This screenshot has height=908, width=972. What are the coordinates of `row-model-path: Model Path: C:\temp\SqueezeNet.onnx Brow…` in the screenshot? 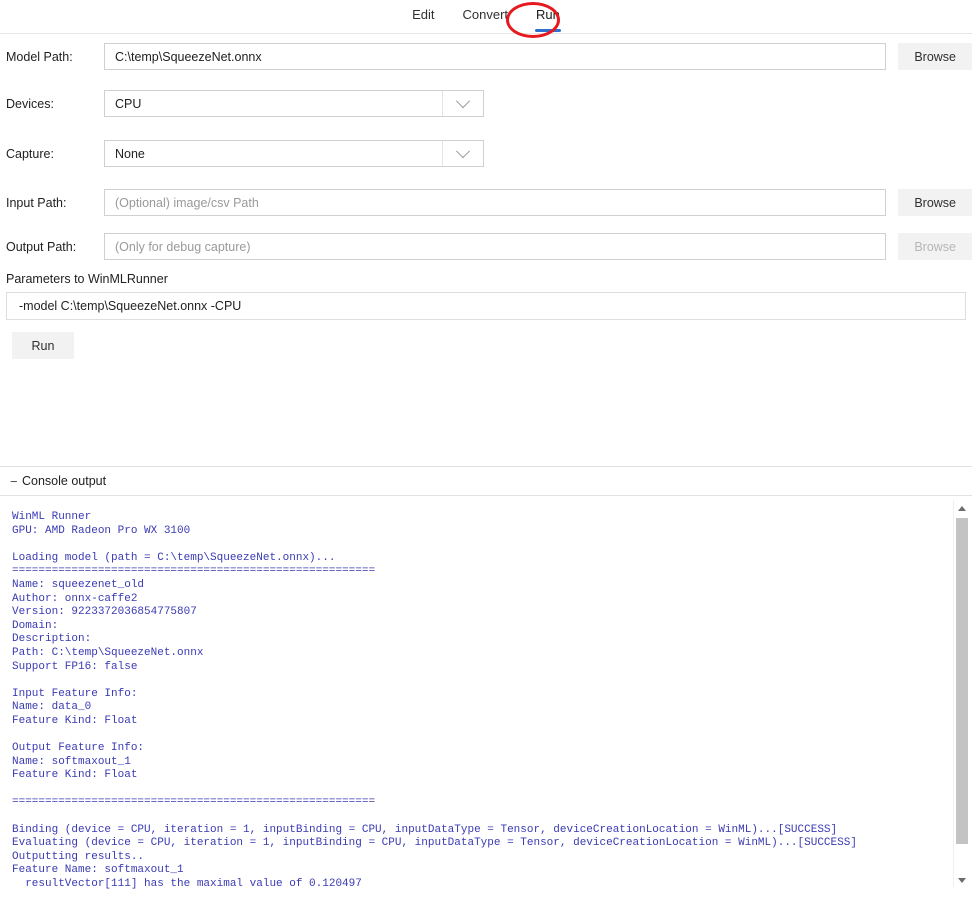 It's located at (486, 56).